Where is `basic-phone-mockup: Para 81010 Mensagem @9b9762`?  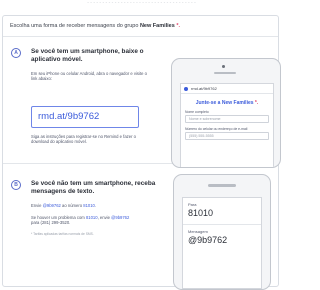
basic-phone-mockup: Para 81010 Mensagem @9b9762 is located at coordinates (222, 232).